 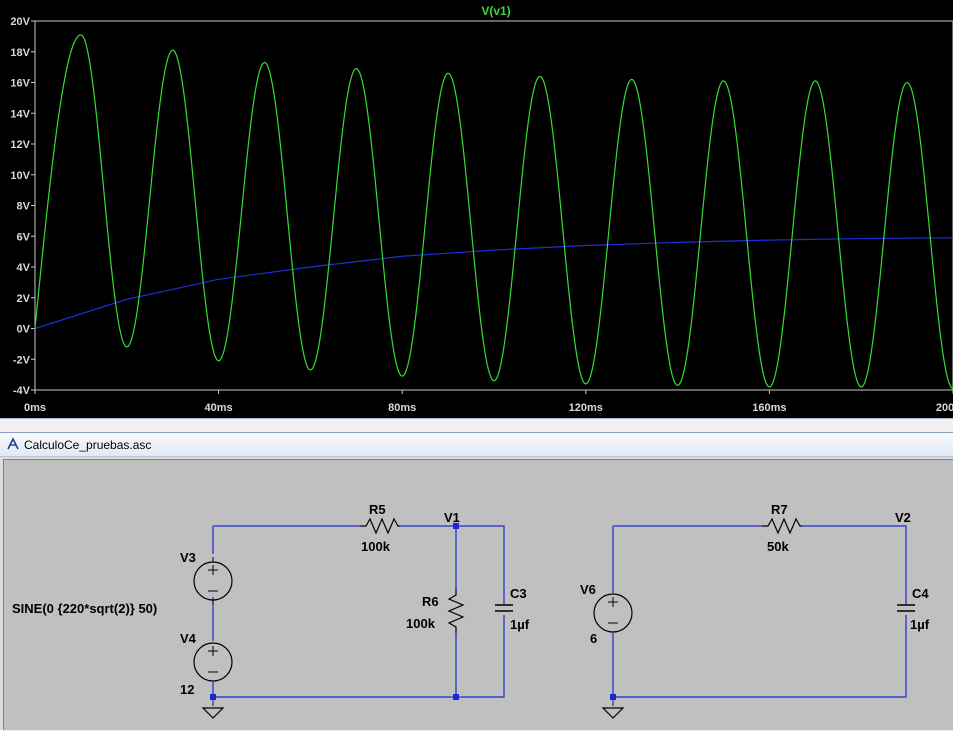 What do you see at coordinates (213, 697) in the screenshot?
I see `junction-ground-left` at bounding box center [213, 697].